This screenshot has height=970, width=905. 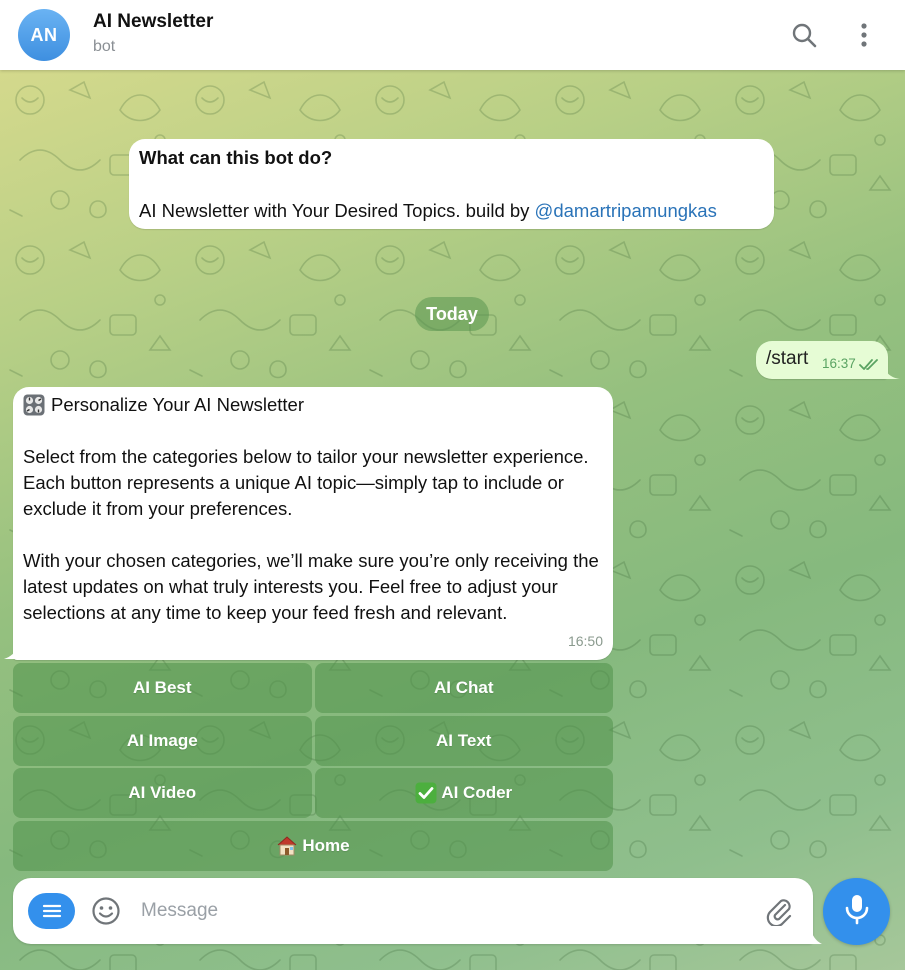 What do you see at coordinates (153, 22) in the screenshot?
I see `chat-title: AI Newsletter` at bounding box center [153, 22].